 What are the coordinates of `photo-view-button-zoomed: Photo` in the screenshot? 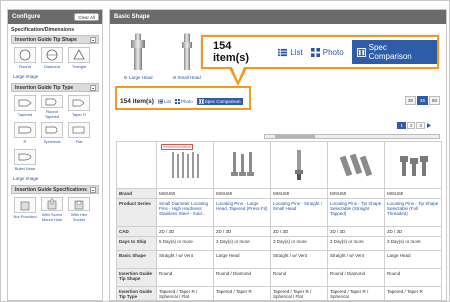 It's located at (327, 52).